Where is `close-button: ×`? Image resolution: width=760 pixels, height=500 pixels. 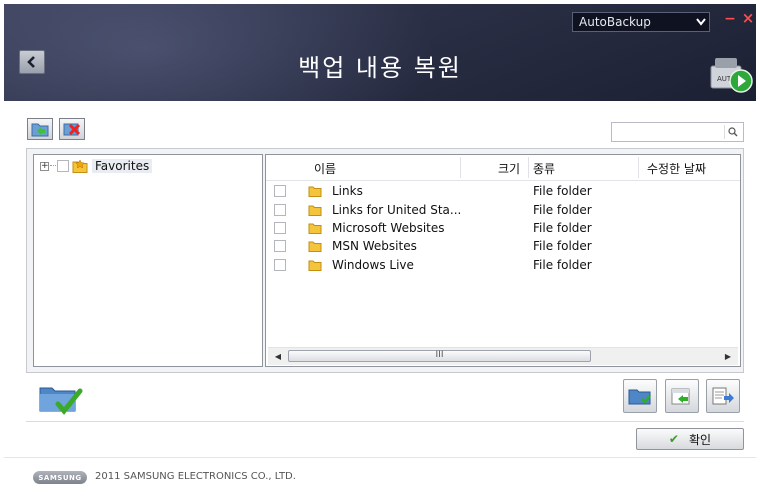
close-button: × is located at coordinates (748, 18).